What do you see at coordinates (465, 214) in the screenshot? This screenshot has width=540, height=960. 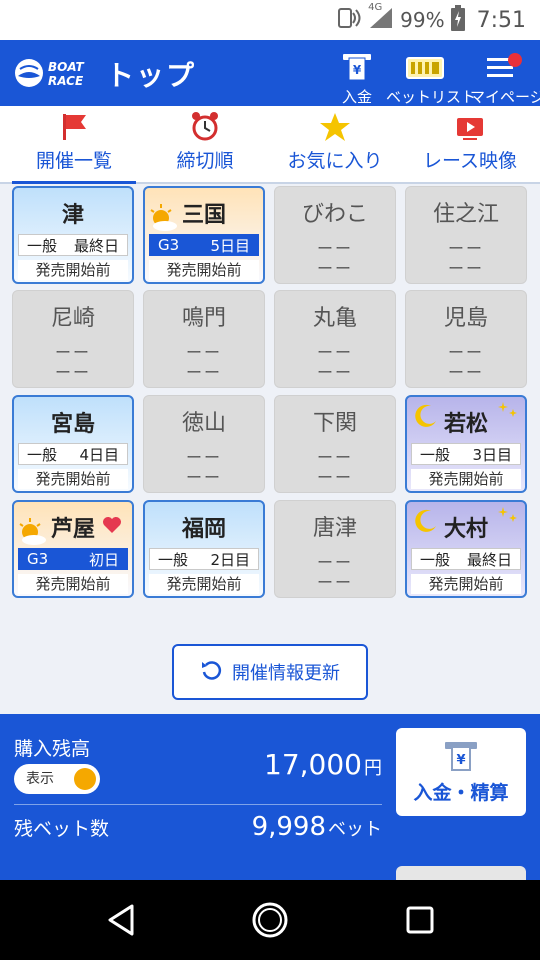 I see `venue-name: 住之江` at bounding box center [465, 214].